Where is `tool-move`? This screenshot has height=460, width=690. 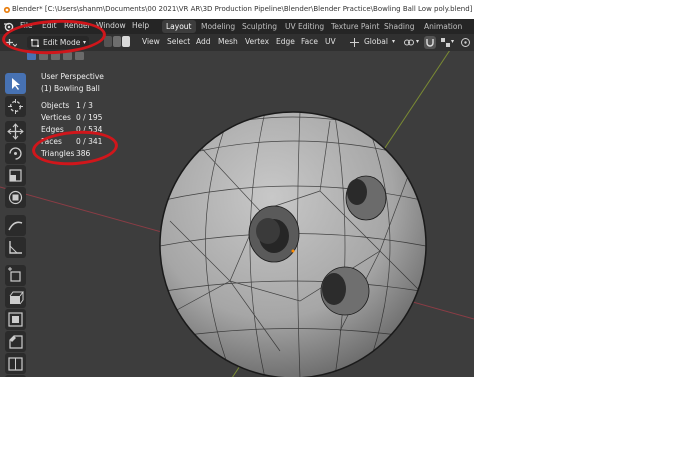 tool-move is located at coordinates (15, 131).